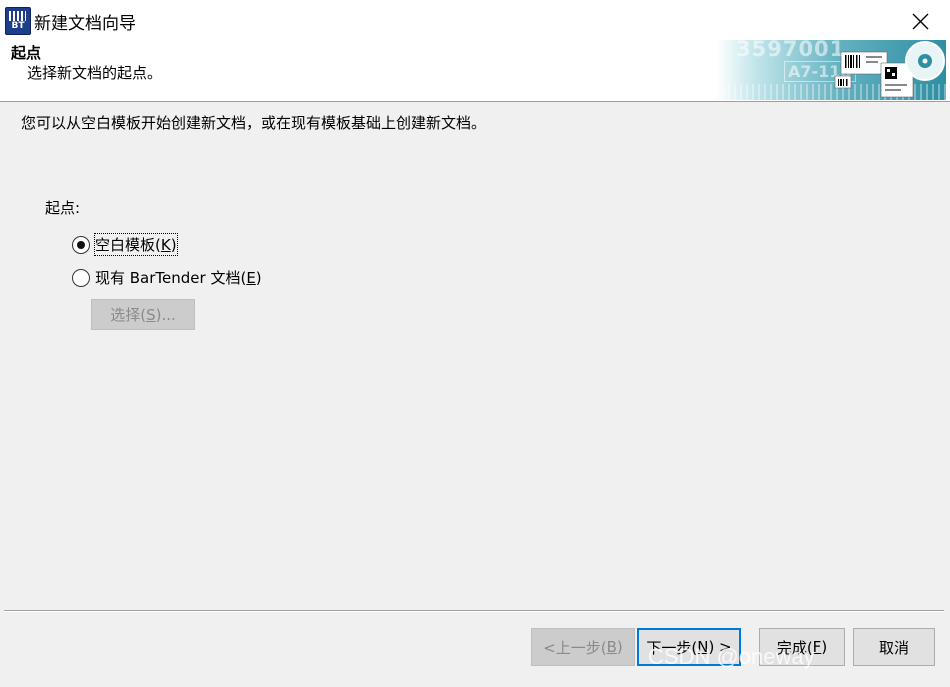 The height and width of the screenshot is (687, 950). Describe the element at coordinates (474, 611) in the screenshot. I see `footer-divider` at that location.